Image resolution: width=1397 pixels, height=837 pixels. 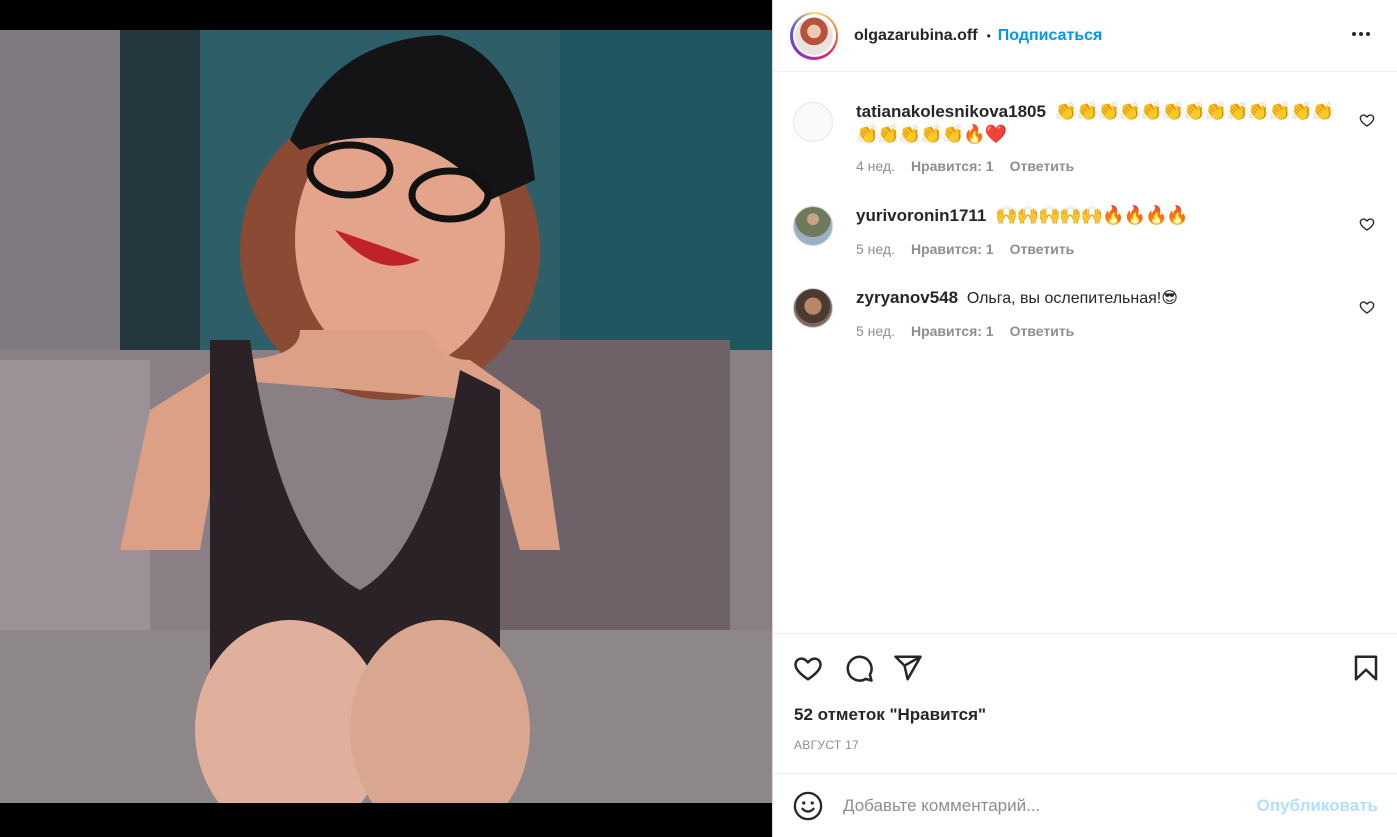 I want to click on paper-plane-icon-glyph, so click(x=908, y=668).